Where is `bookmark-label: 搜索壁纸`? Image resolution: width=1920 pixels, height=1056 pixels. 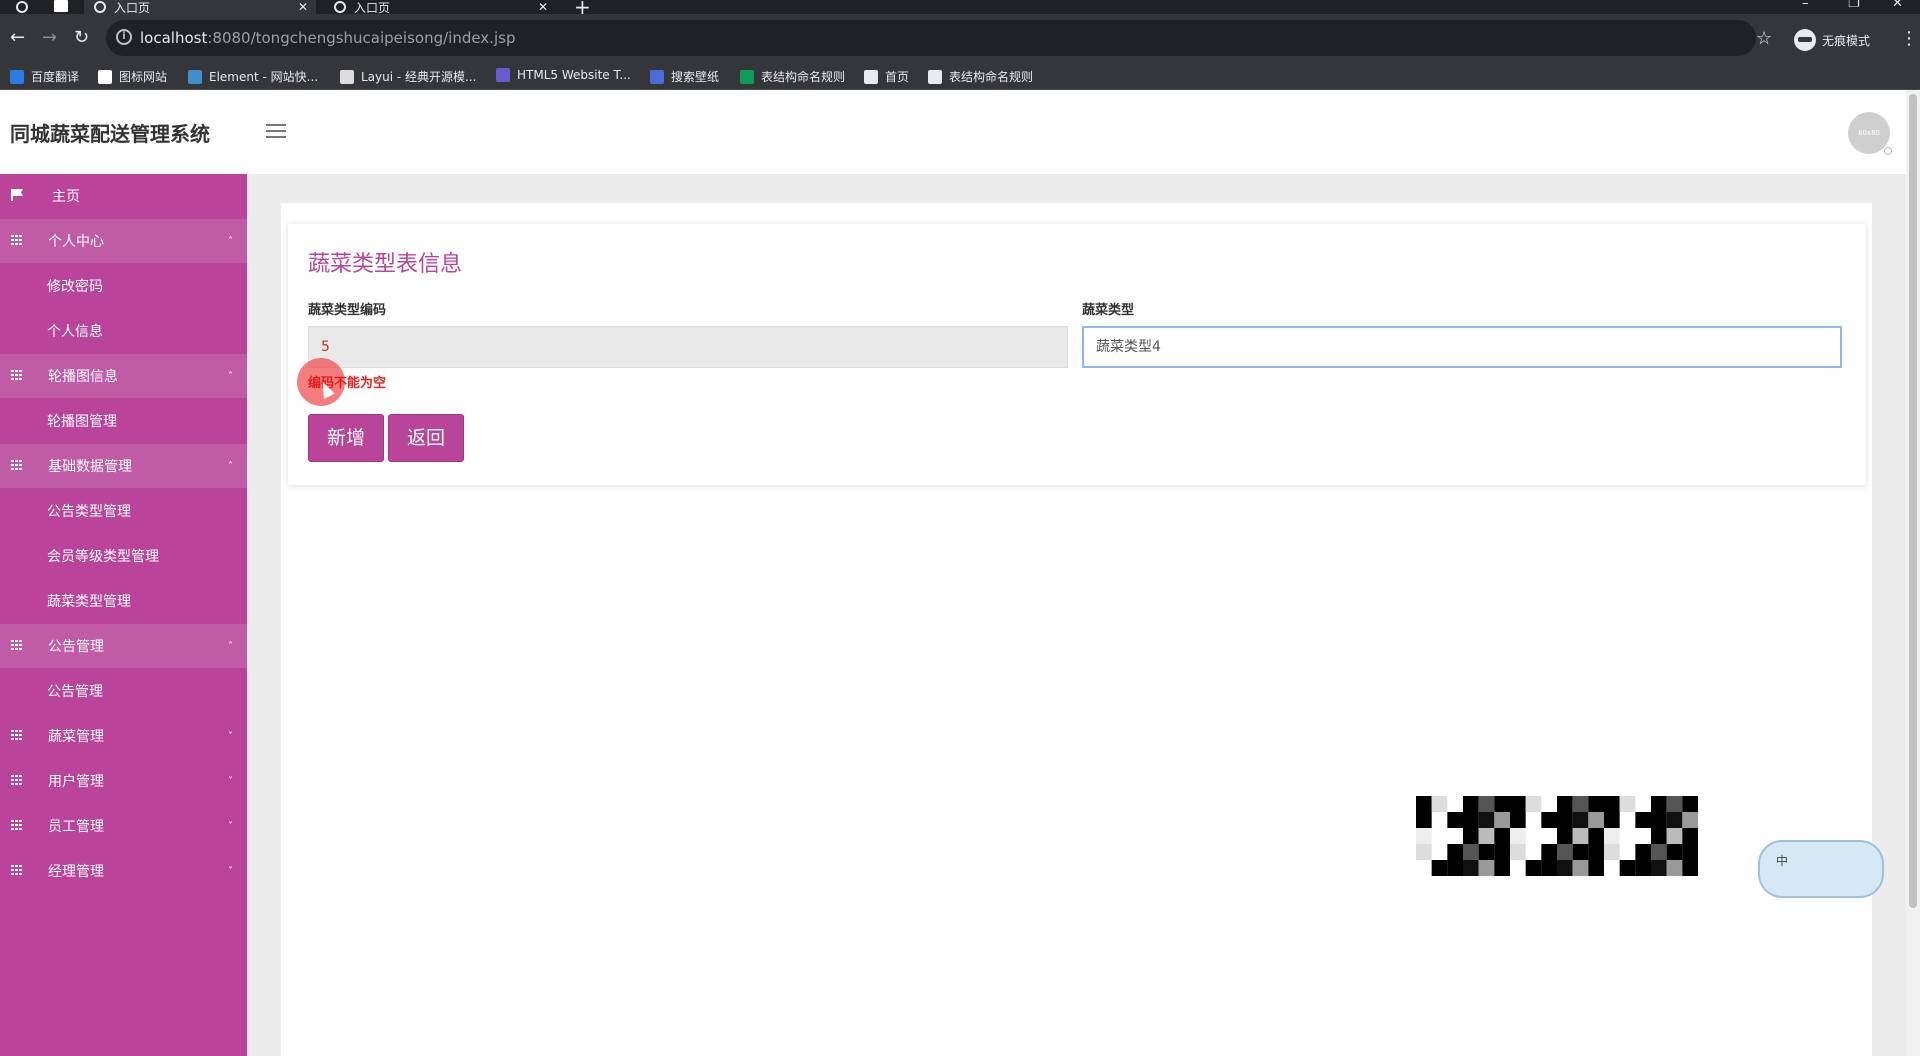 bookmark-label: 搜索壁纸 is located at coordinates (695, 77).